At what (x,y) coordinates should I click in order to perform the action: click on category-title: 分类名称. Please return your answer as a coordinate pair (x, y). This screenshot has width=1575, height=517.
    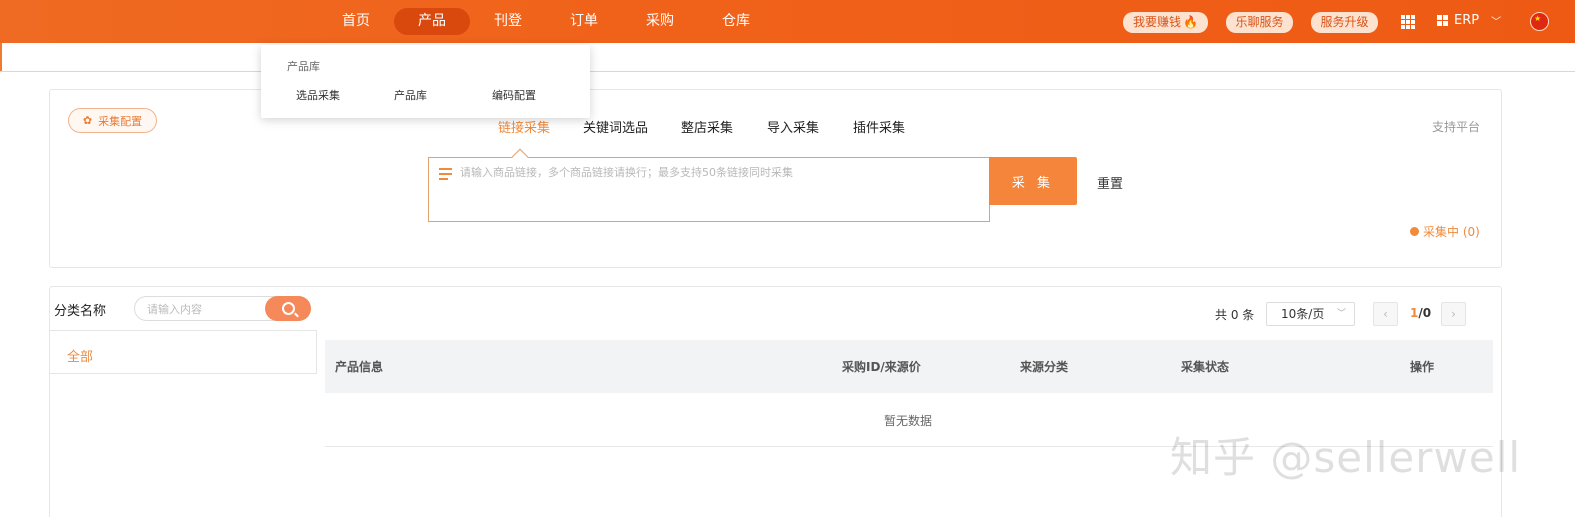
    Looking at the image, I should click on (80, 311).